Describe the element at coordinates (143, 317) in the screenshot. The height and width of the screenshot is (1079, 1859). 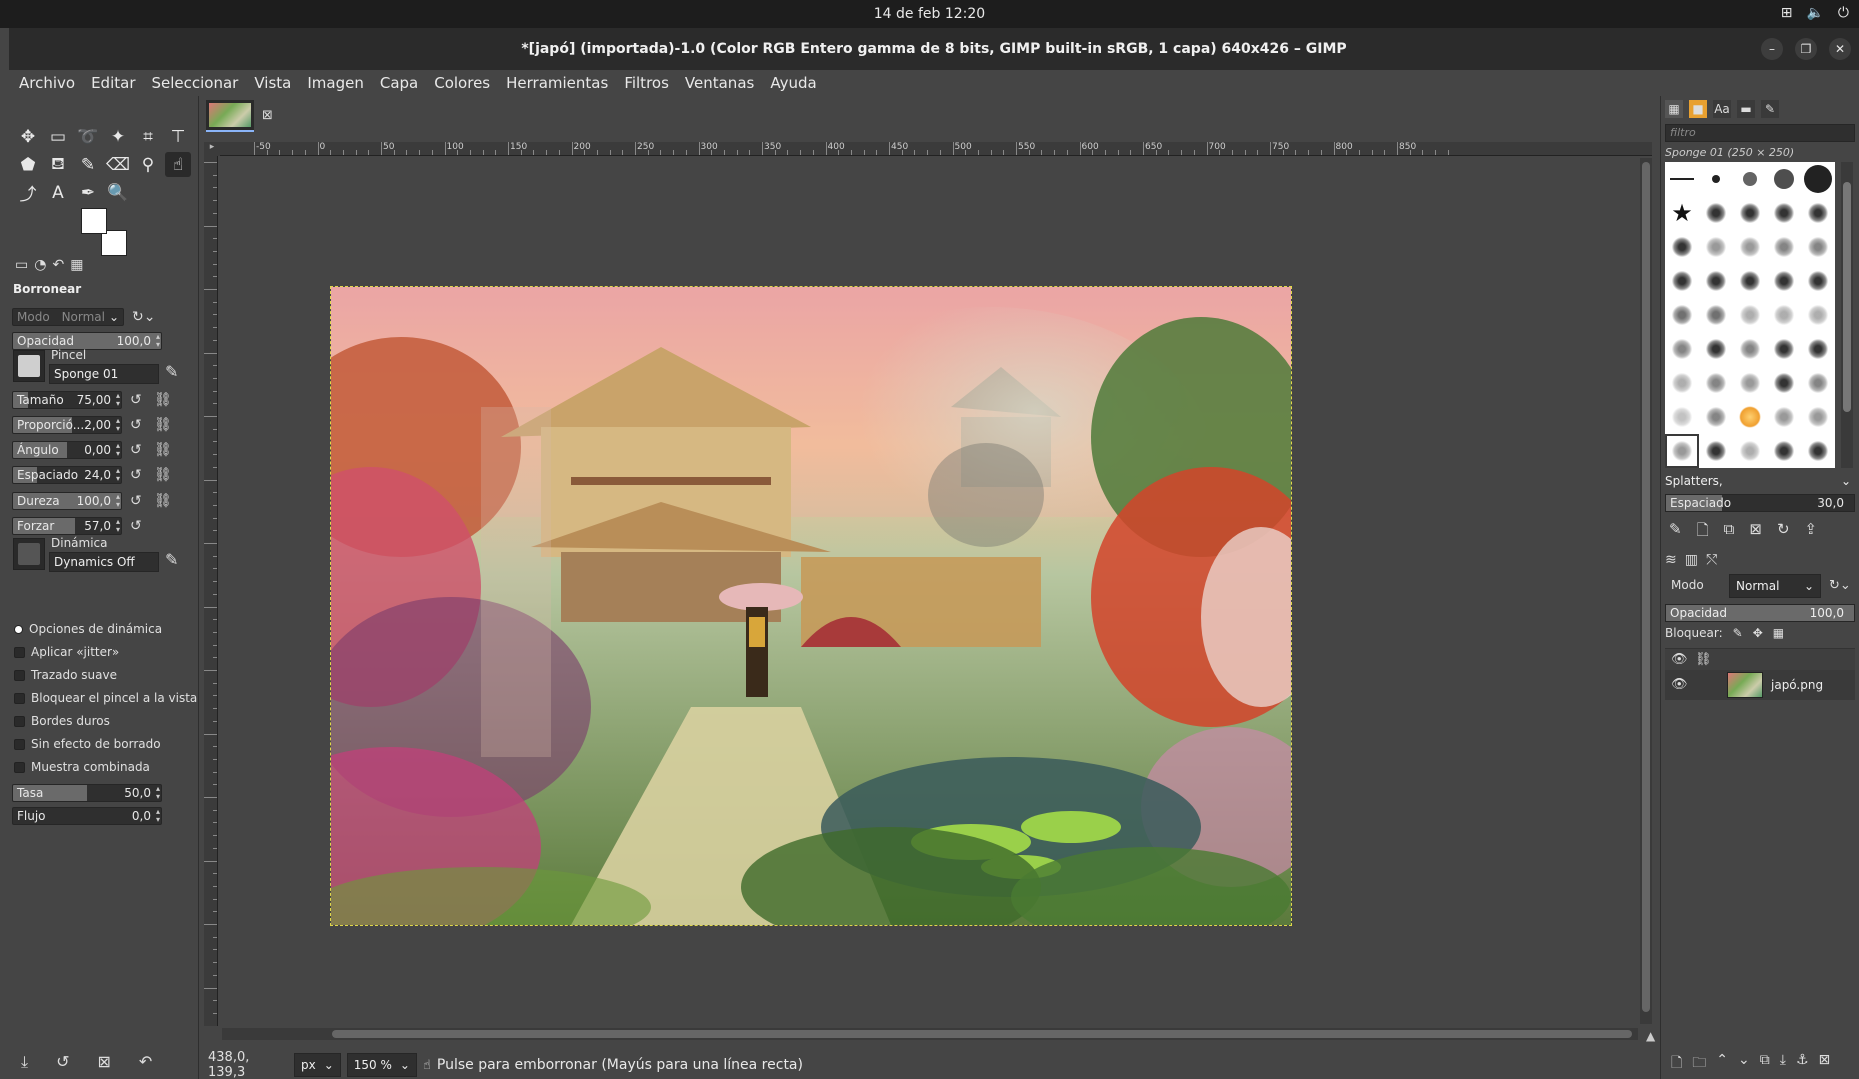
I see `mode-reset-icon: ↻⌄` at that location.